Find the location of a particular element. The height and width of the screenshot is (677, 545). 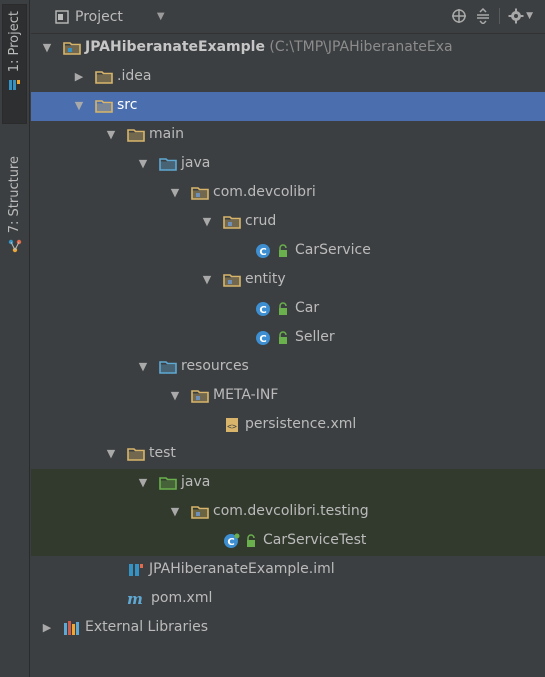

xml-file-icon: <> is located at coordinates (232, 425).